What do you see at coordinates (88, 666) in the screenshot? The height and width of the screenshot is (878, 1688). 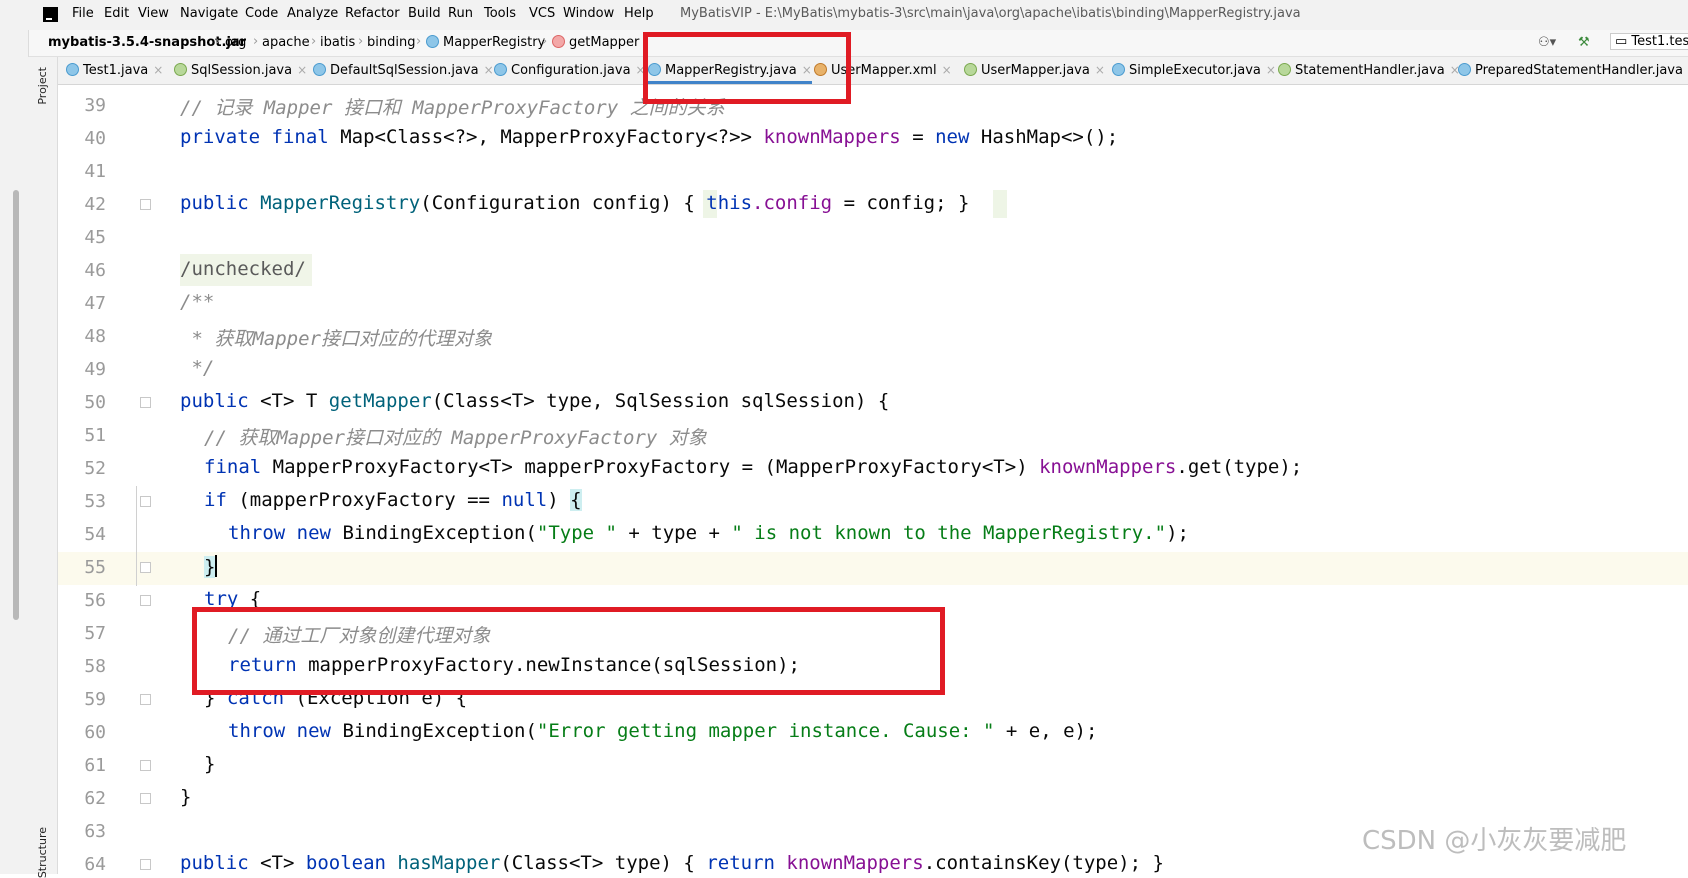 I see `line-number: 58` at bounding box center [88, 666].